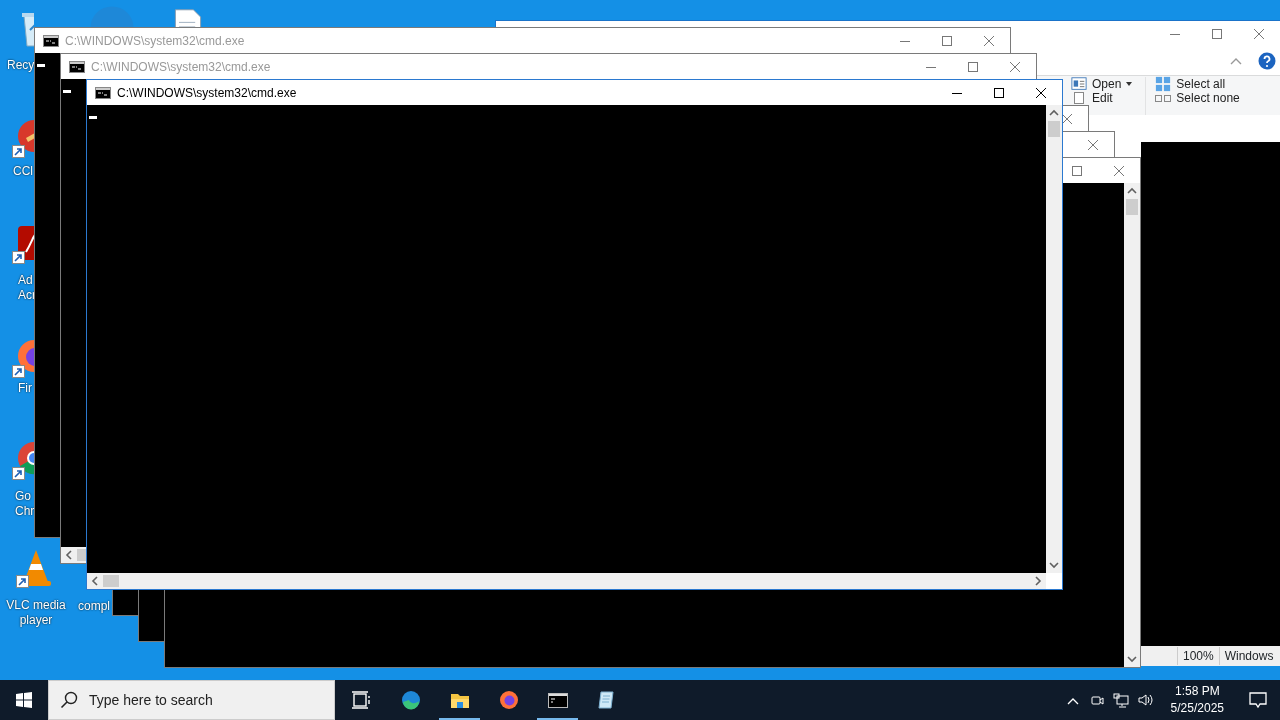  What do you see at coordinates (1129, 84) in the screenshot?
I see `caret-icon` at bounding box center [1129, 84].